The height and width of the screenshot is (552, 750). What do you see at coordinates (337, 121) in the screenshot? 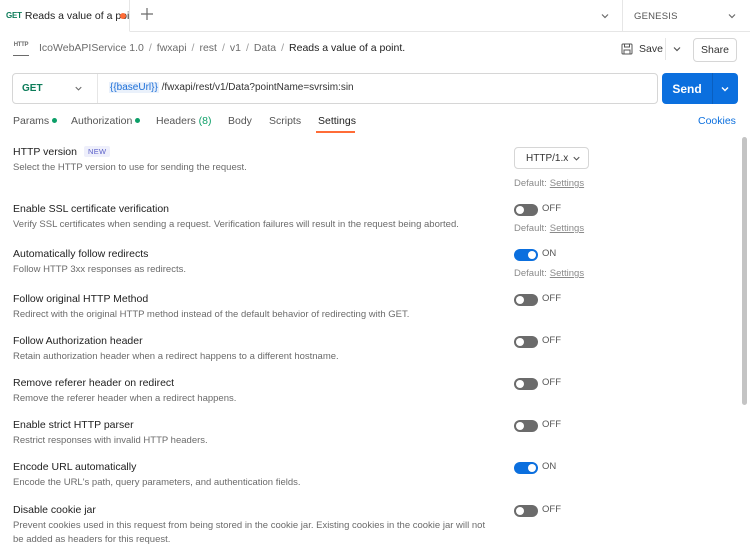
I see `tab-settings: Settings` at bounding box center [337, 121].